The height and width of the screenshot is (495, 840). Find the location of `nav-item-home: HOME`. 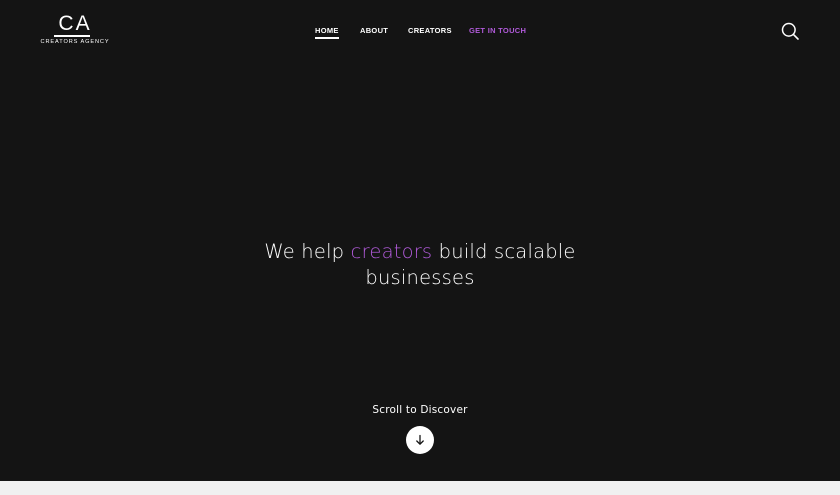

nav-item-home: HOME is located at coordinates (327, 32).